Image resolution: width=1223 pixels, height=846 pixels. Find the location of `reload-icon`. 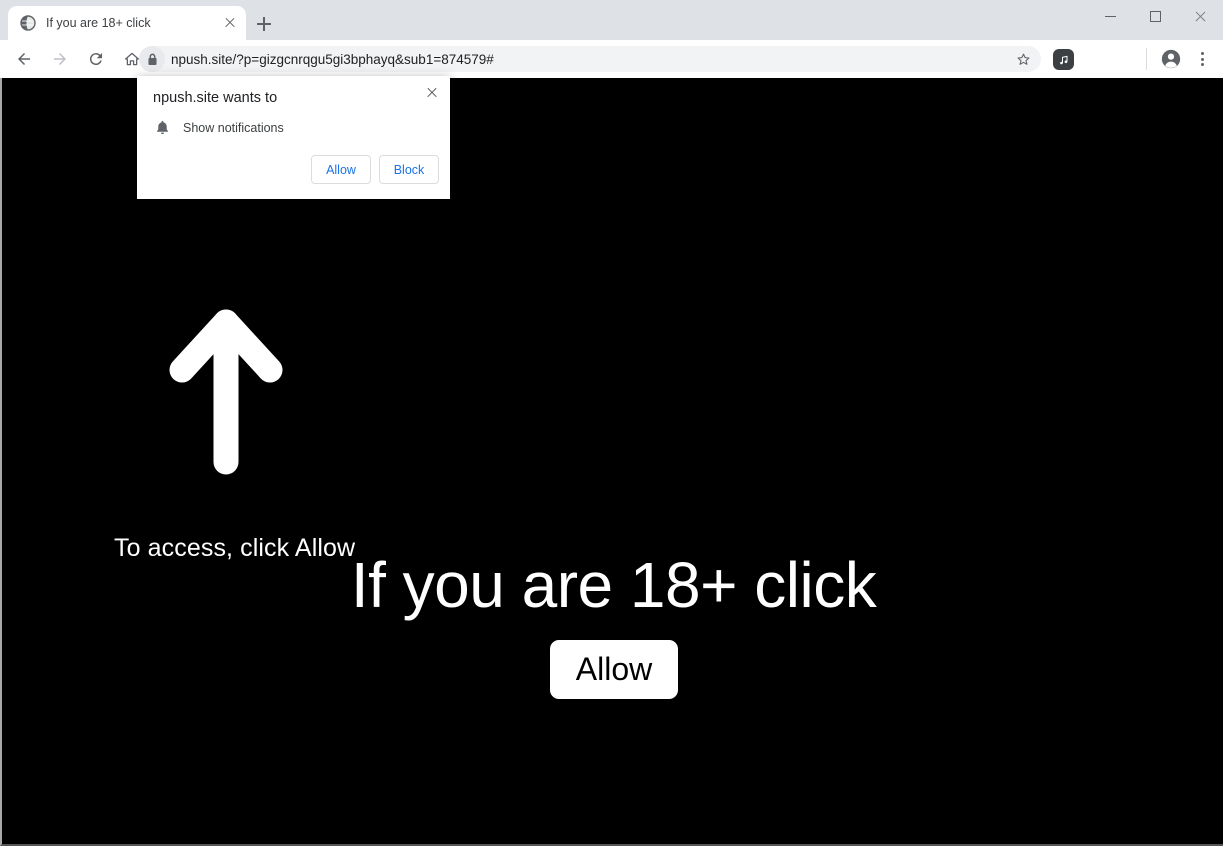

reload-icon is located at coordinates (95, 59).